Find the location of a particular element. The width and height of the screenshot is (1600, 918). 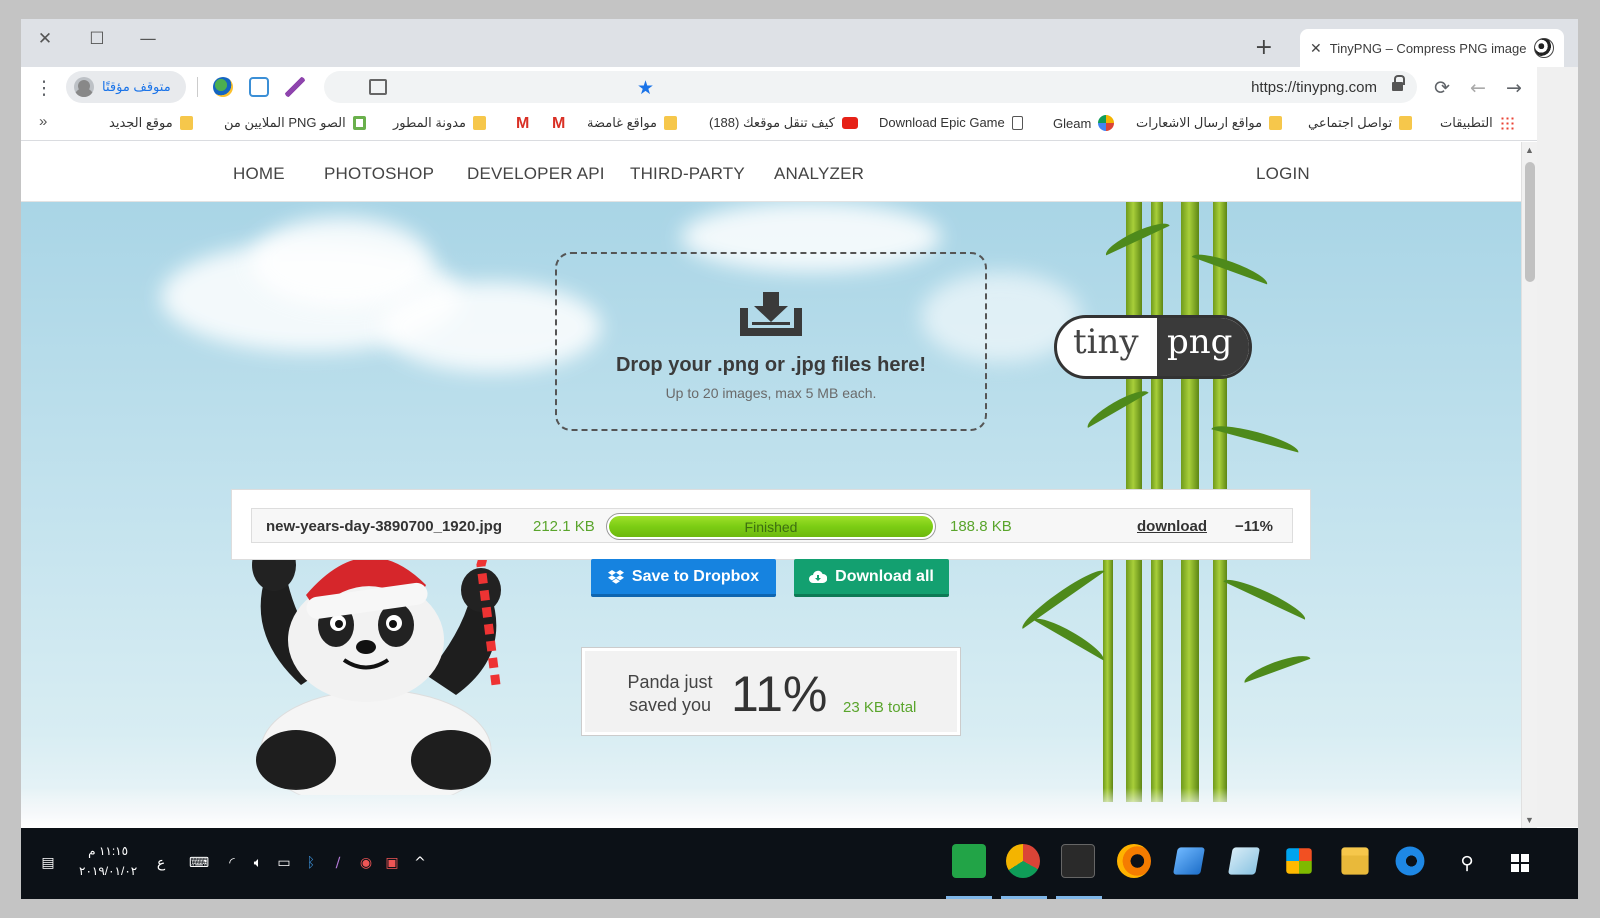

window-close-button: ✕ is located at coordinates (45, 39).